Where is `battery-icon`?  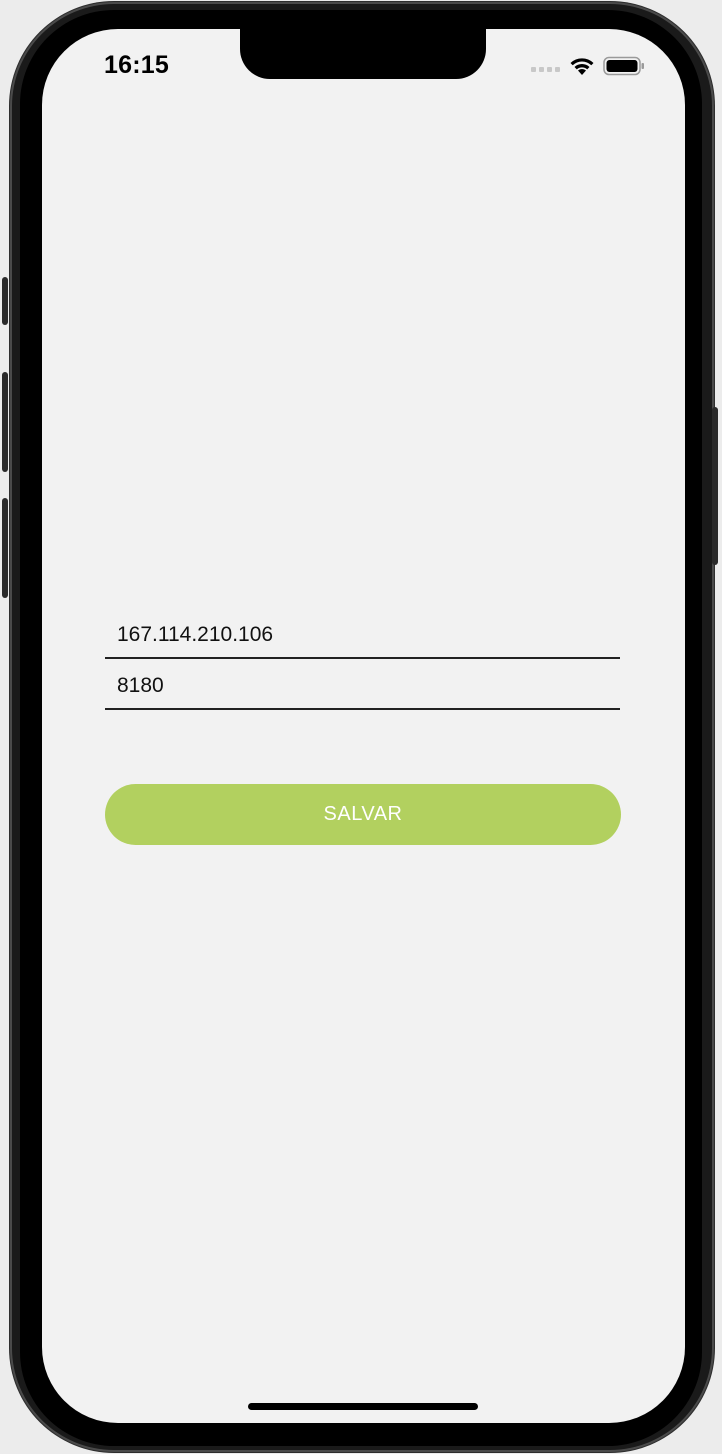 battery-icon is located at coordinates (624, 68).